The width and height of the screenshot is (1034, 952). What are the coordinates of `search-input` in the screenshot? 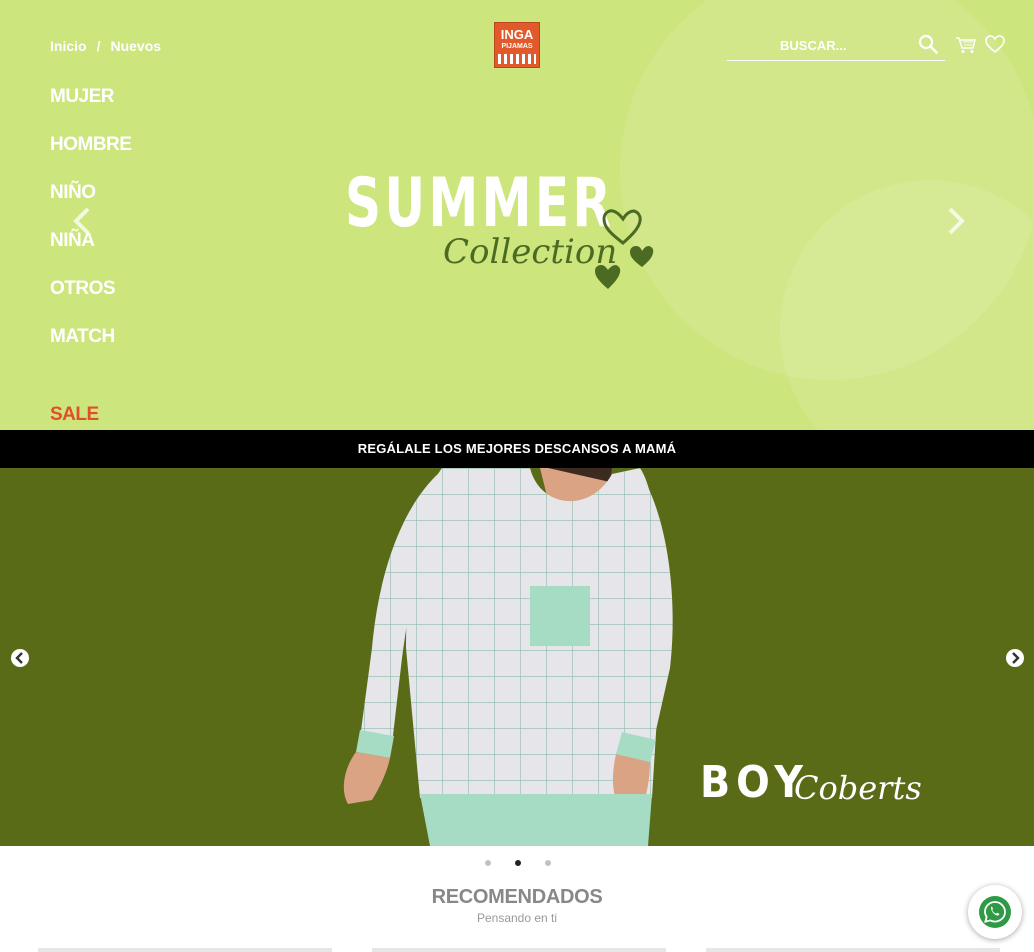 It's located at (817, 45).